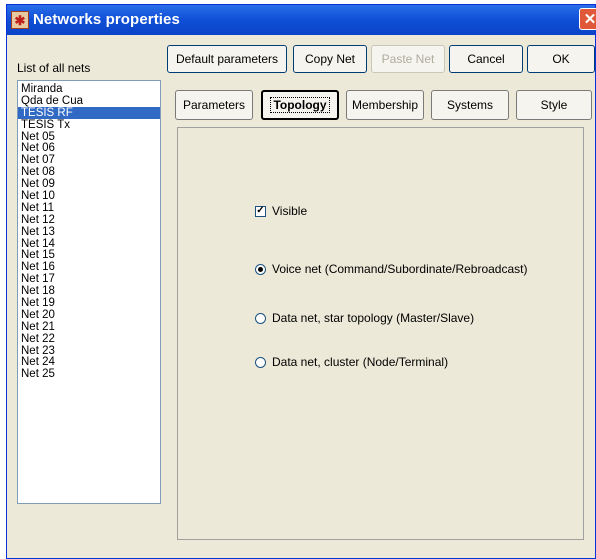  Describe the element at coordinates (20, 20) in the screenshot. I see `app-icon: ✱` at that location.